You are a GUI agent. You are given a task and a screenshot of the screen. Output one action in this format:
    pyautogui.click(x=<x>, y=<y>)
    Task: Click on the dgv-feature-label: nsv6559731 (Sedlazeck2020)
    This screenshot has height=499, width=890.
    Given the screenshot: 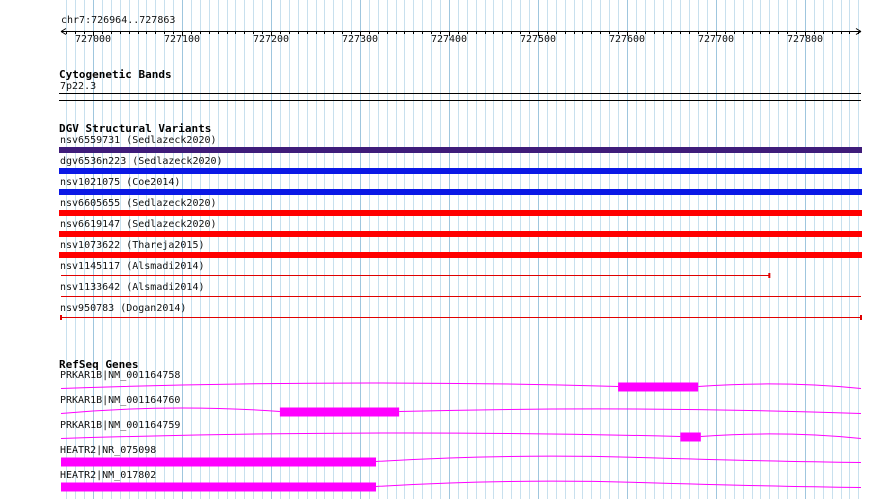 What is the action you would take?
    pyautogui.click(x=138, y=141)
    